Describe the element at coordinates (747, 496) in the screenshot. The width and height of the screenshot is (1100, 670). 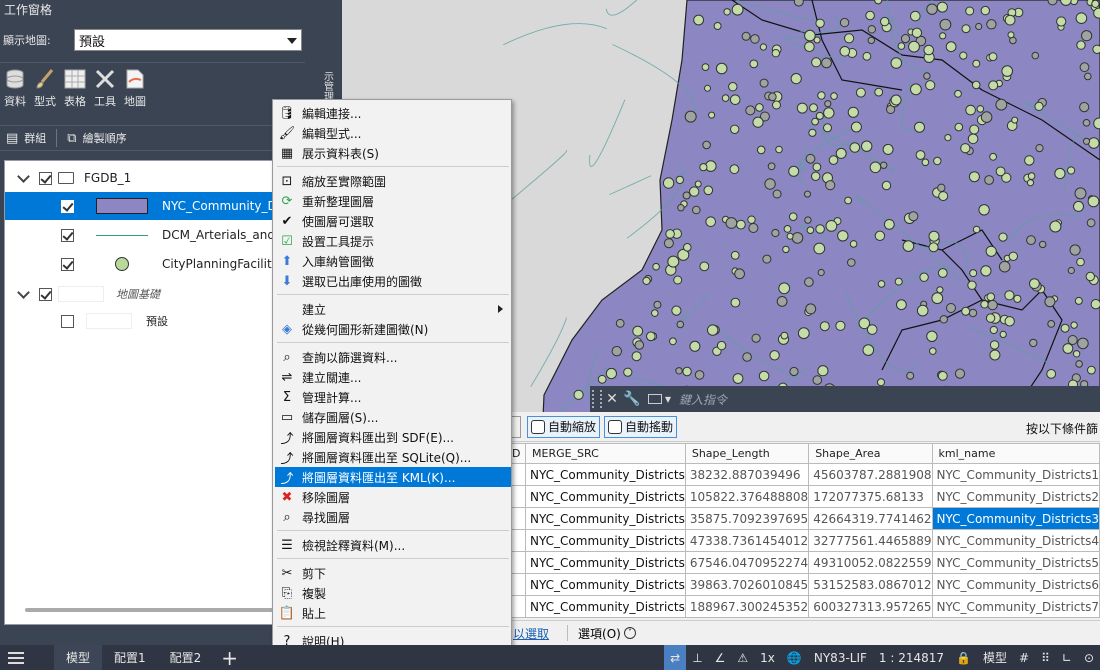
I see `table-cell: 105822.376488808` at that location.